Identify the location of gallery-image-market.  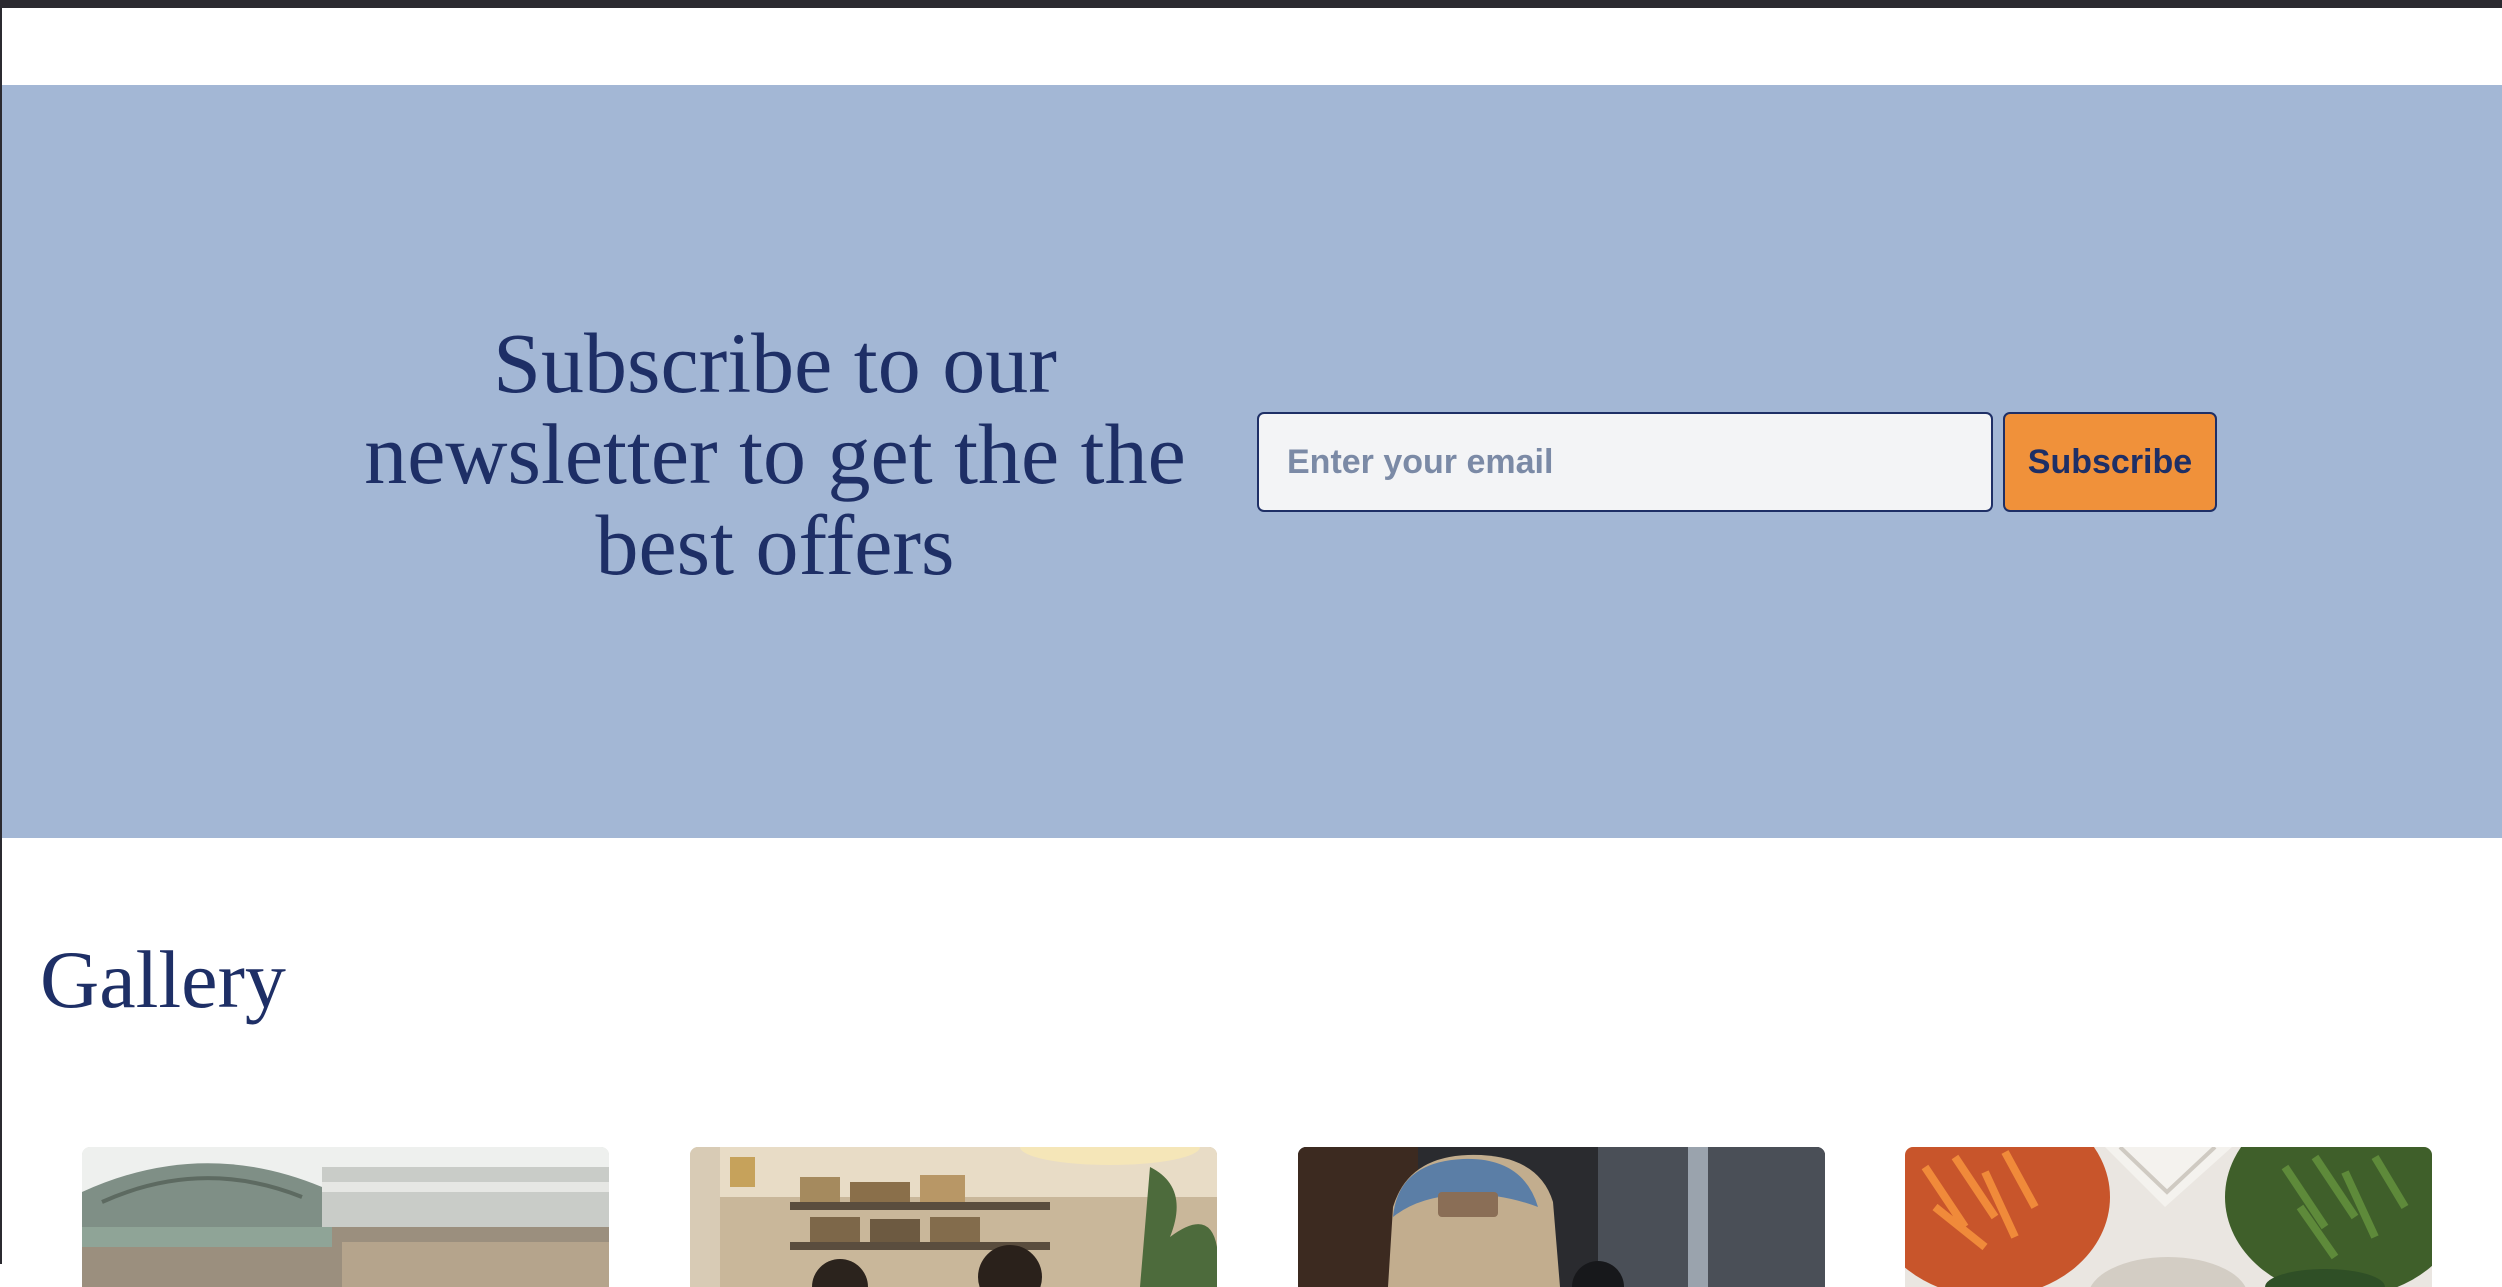
(345, 1217).